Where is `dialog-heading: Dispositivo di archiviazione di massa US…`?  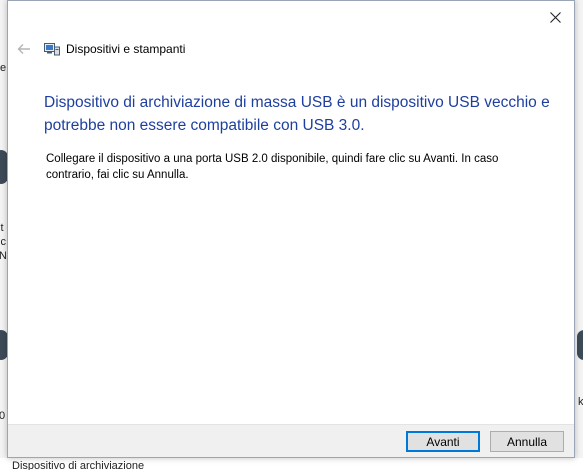 dialog-heading: Dispositivo di archiviazione di massa US… is located at coordinates (297, 114).